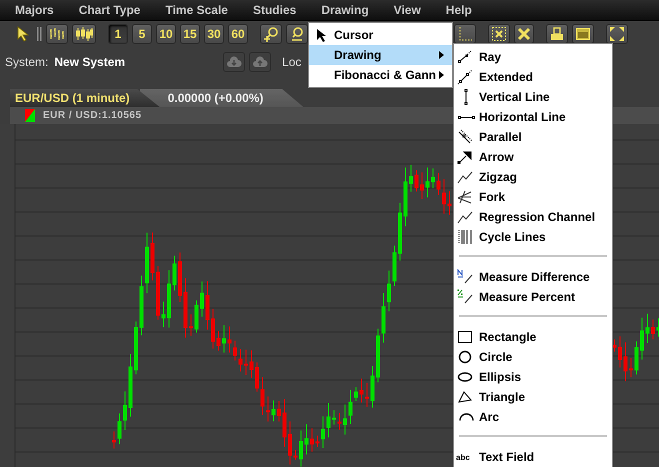  I want to click on lock-label: Loc, so click(292, 62).